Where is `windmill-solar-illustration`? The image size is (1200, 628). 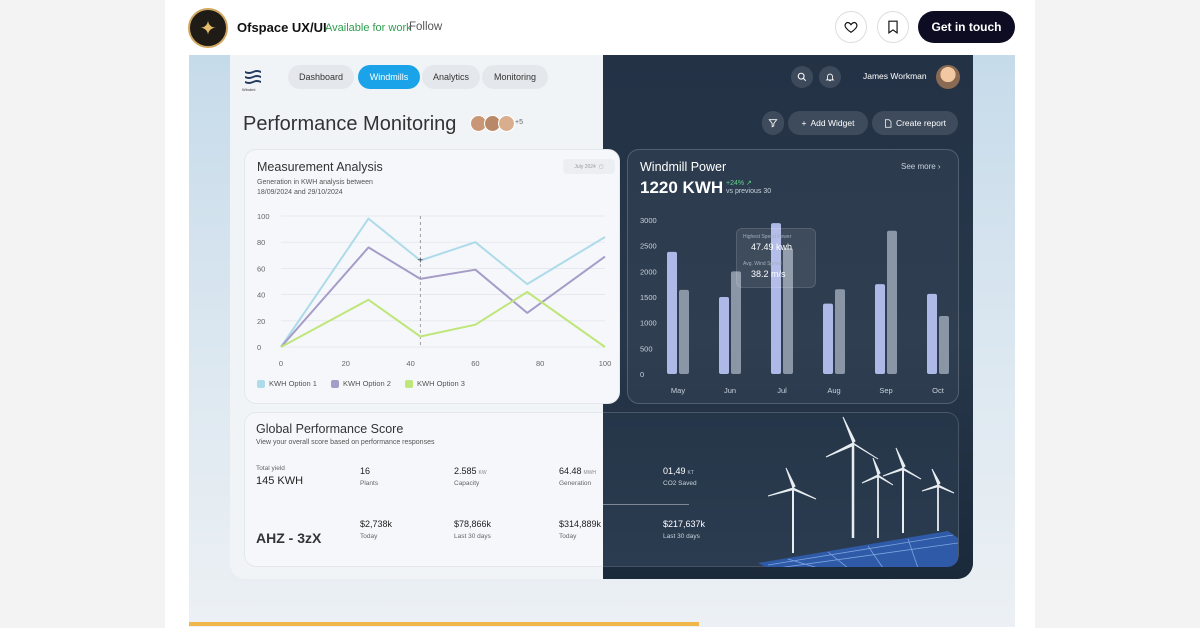
windmill-solar-illustration is located at coordinates (858, 491).